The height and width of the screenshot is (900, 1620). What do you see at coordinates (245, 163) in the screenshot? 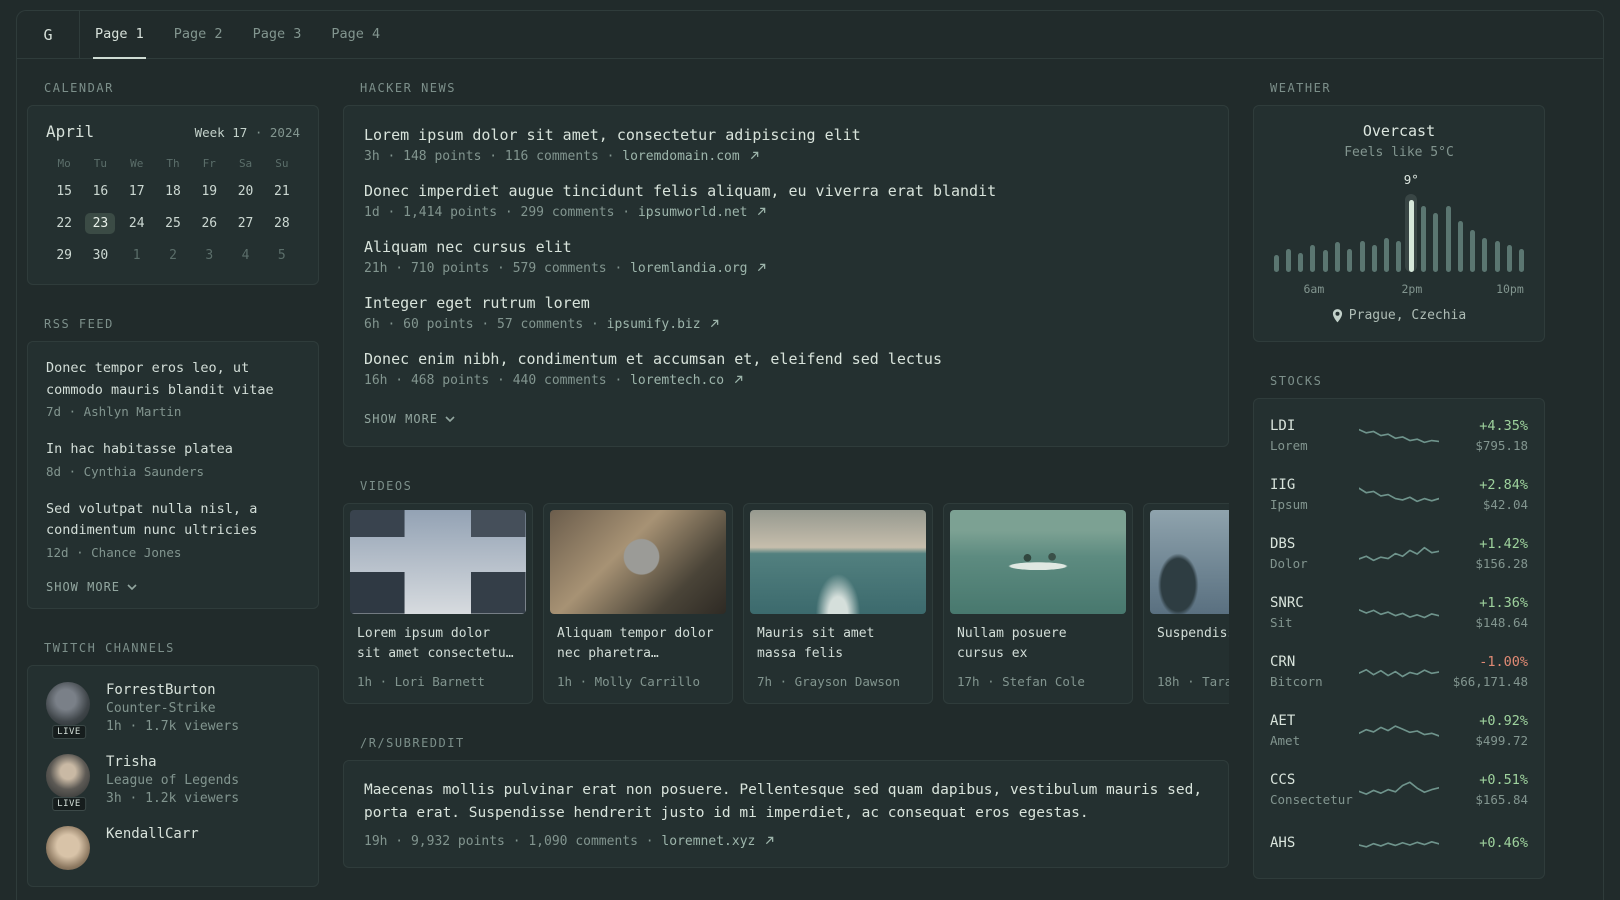
I see `calendar-day-name: Sa` at bounding box center [245, 163].